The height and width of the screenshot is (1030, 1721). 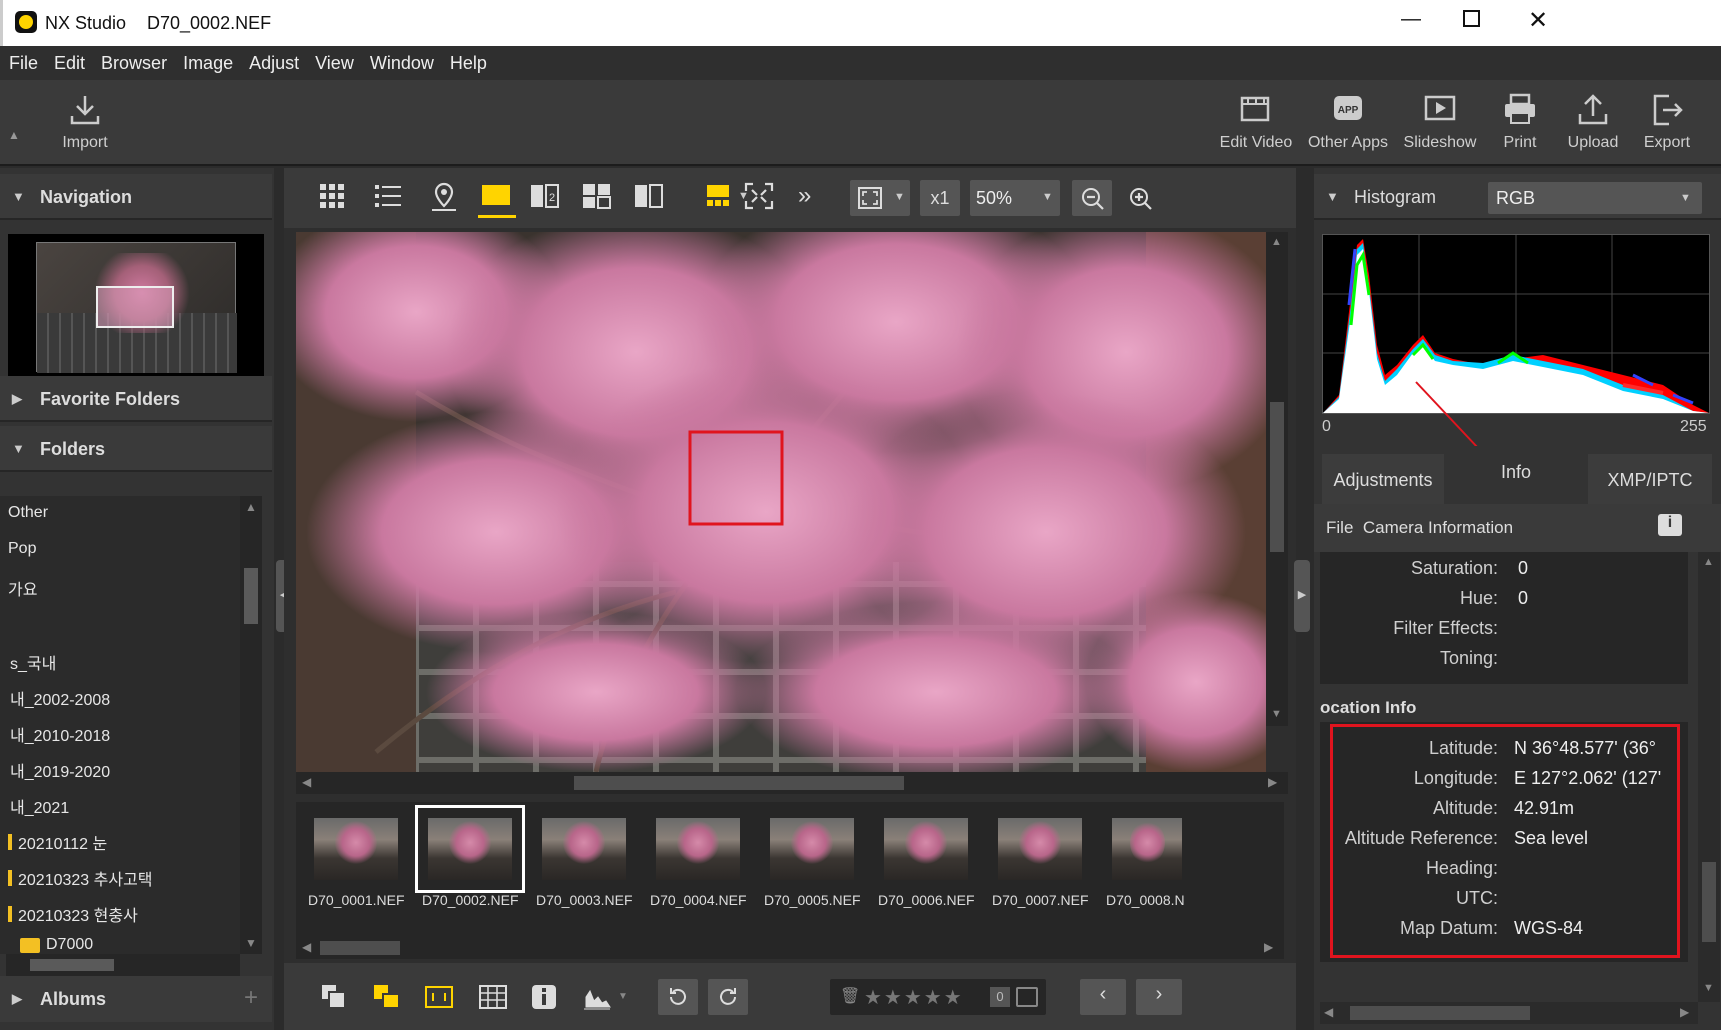 I want to click on photo-vscrollbar: ▲ ▼, so click(x=1277, y=479).